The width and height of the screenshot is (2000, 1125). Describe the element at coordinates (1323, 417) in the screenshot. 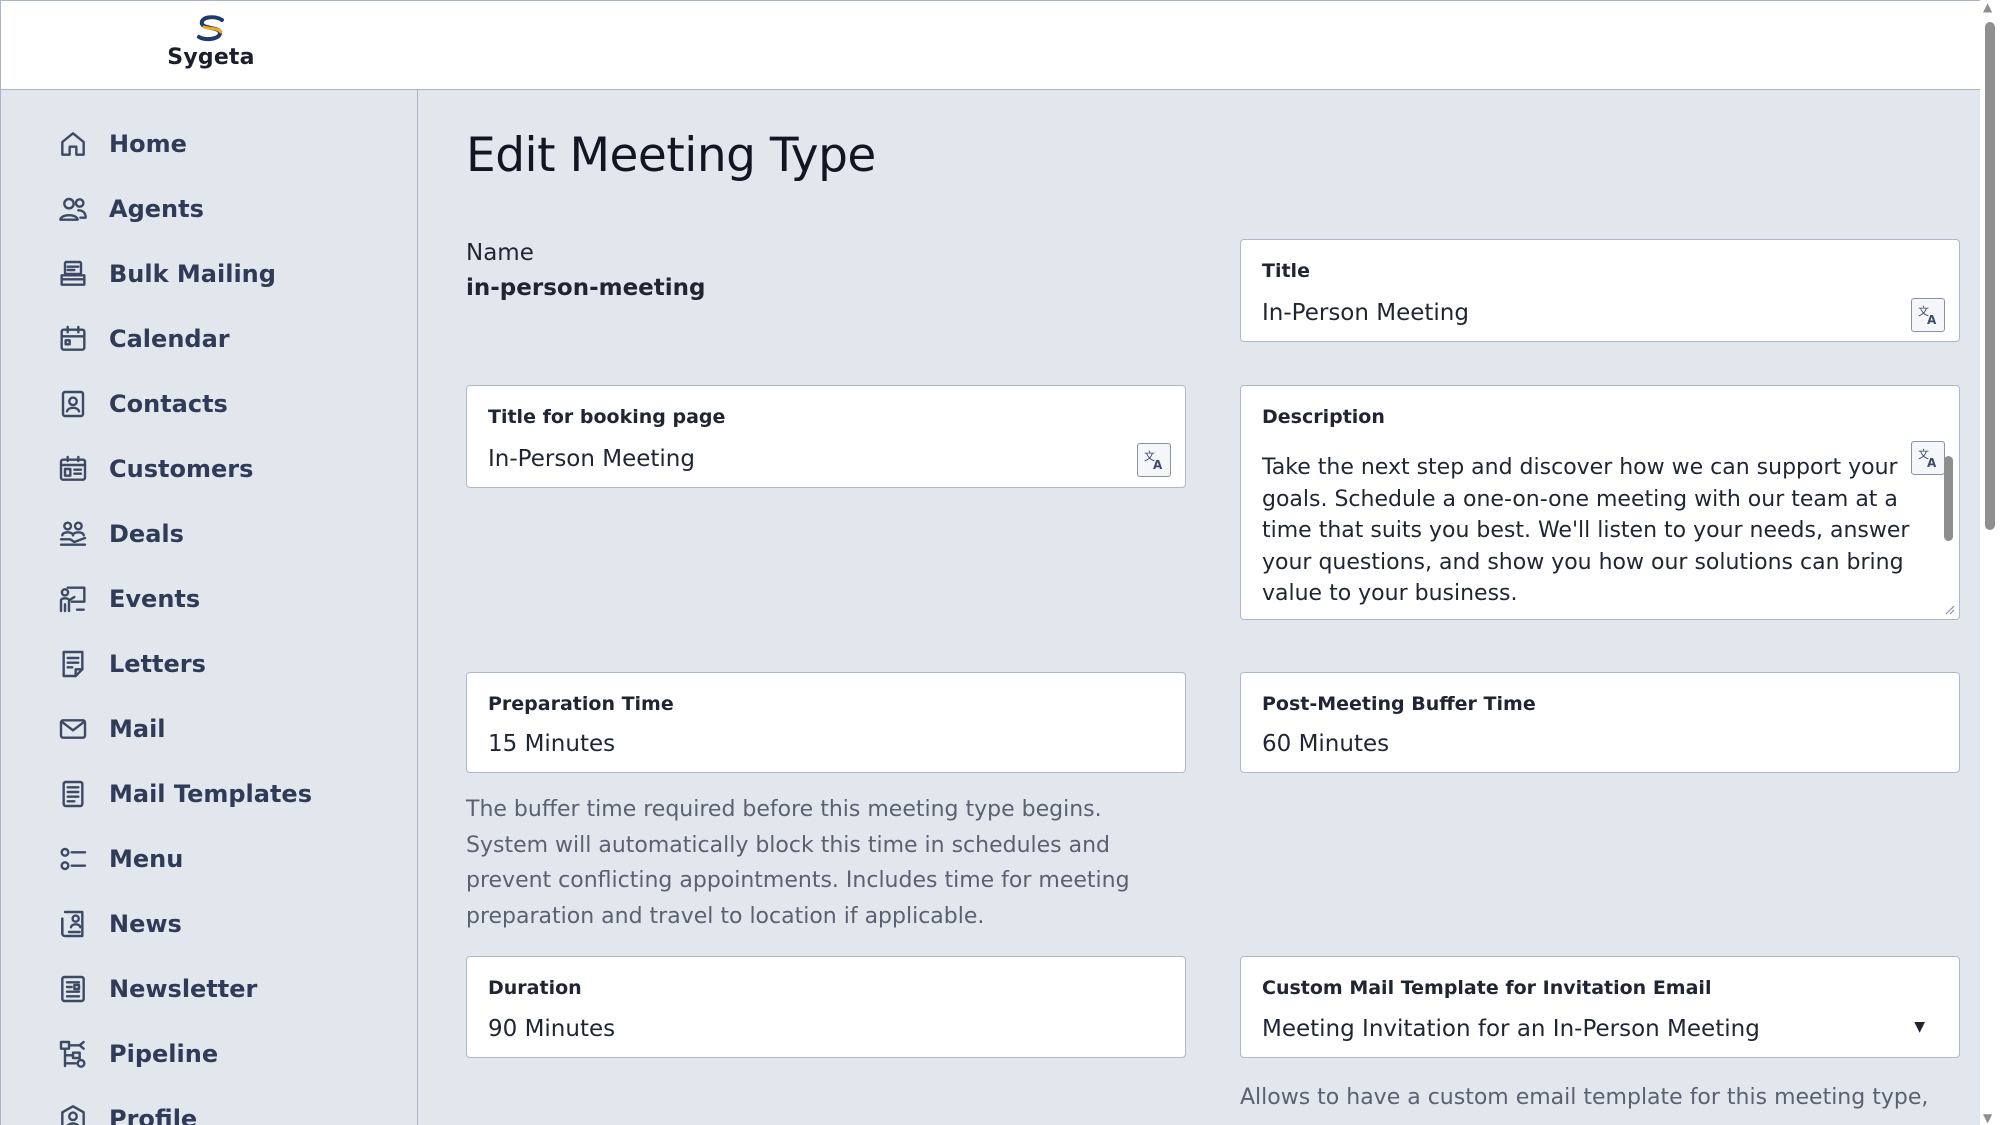

I see `description-field-label: Description` at that location.